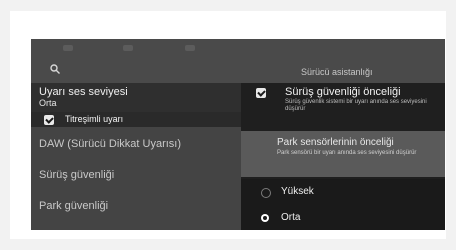 The image size is (456, 250). I want to click on option-high-label: Yüksek, so click(297, 191).